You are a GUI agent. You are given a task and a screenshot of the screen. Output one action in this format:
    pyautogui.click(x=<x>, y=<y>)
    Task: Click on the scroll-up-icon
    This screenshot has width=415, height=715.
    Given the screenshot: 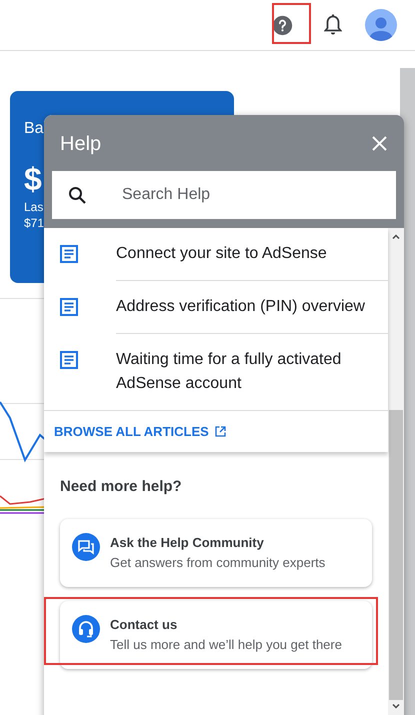 What is the action you would take?
    pyautogui.click(x=396, y=236)
    